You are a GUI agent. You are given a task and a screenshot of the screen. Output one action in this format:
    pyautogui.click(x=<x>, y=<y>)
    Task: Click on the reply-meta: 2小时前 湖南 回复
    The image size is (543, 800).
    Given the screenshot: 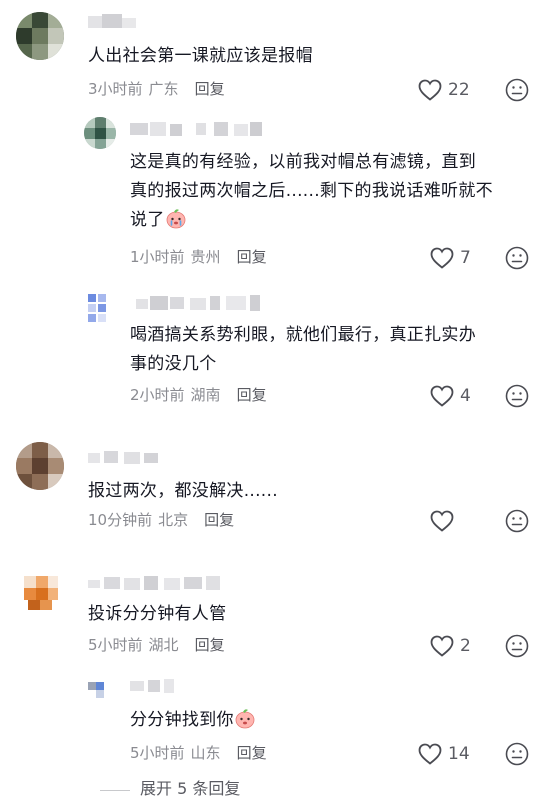 What is the action you would take?
    pyautogui.click(x=198, y=395)
    